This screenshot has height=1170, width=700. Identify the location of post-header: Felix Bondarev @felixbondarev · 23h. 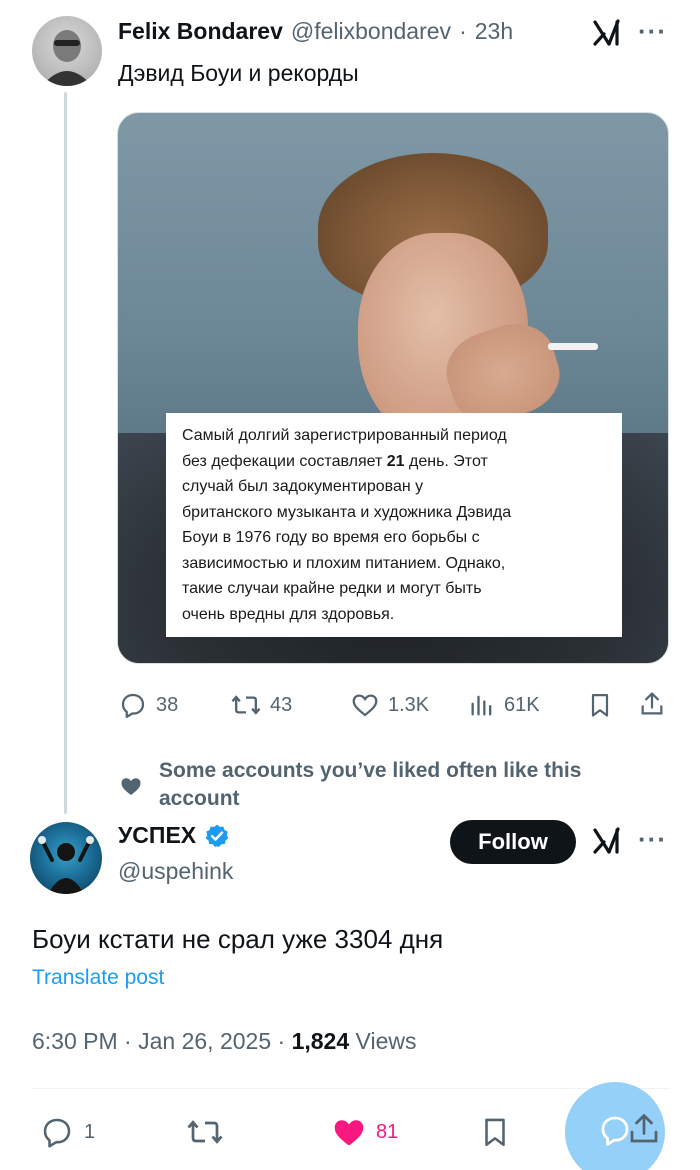
(315, 31).